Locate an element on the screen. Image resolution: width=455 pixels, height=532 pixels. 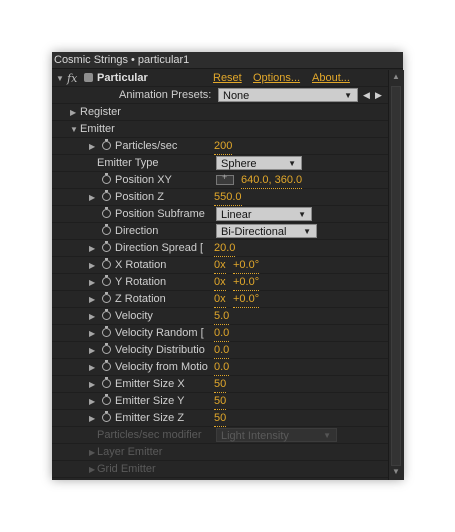
reset-link: Reset is located at coordinates (227, 78).